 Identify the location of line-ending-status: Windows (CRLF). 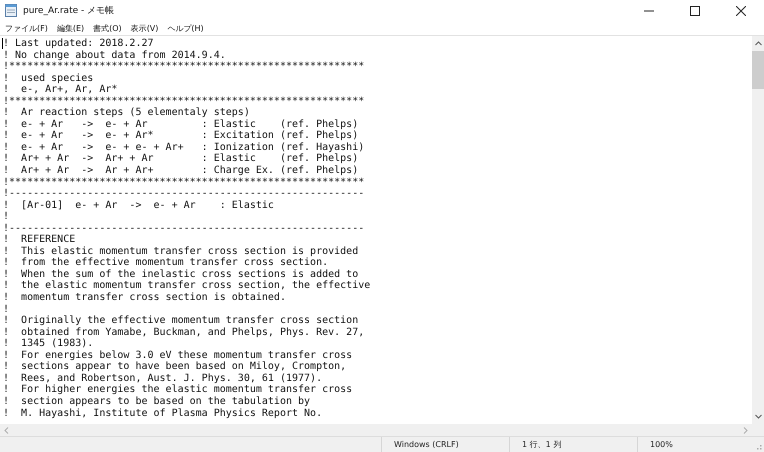
(426, 444).